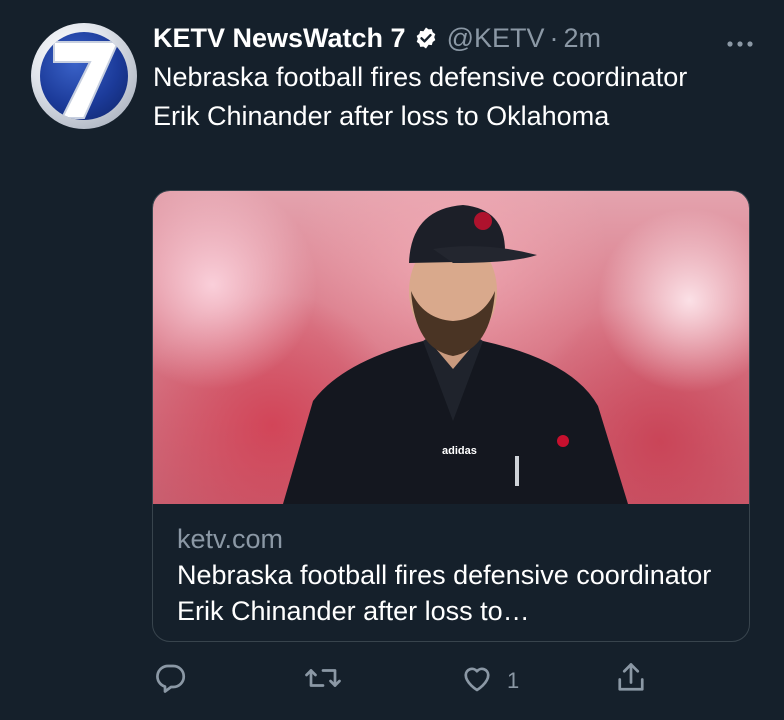 This screenshot has width=784, height=720. I want to click on avatar-logo, so click(84, 76).